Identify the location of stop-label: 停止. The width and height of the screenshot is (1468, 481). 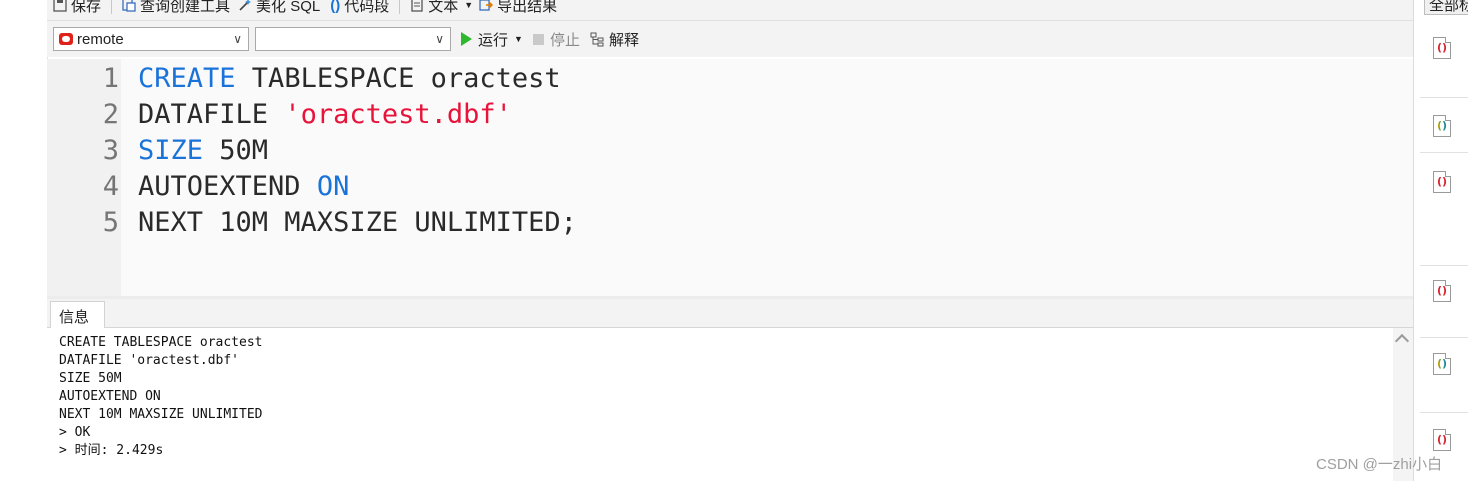
(564, 40).